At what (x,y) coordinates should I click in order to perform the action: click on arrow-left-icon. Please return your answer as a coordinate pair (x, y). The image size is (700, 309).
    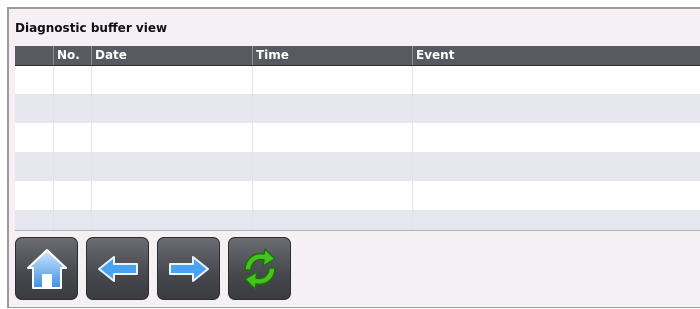
    Looking at the image, I should click on (117, 268).